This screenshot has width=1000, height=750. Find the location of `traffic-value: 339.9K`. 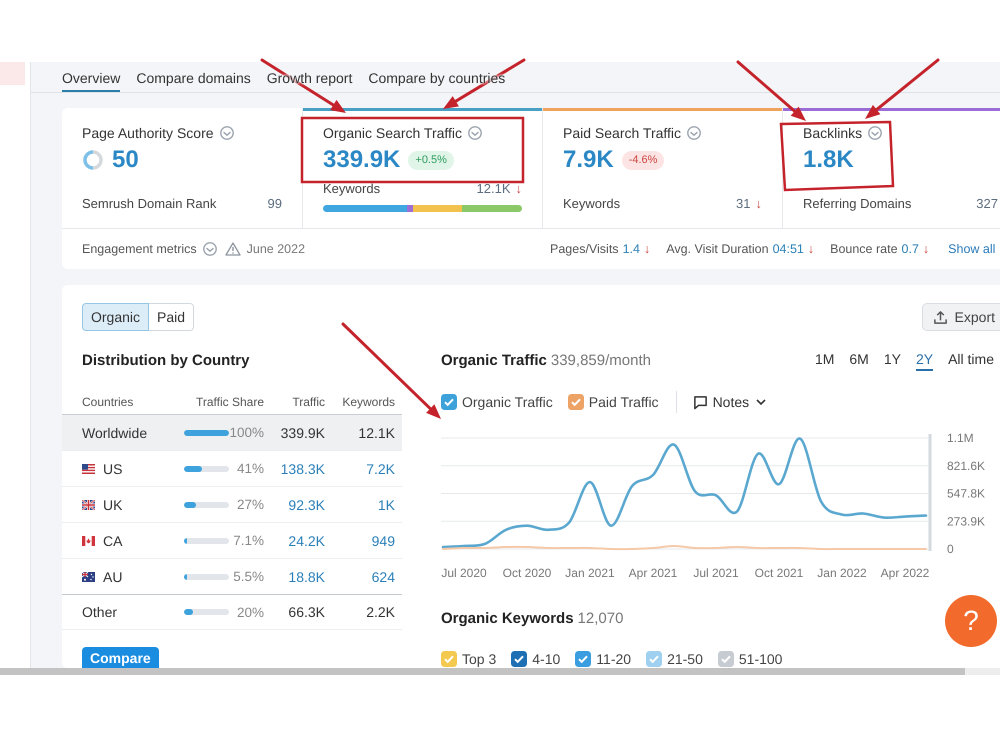

traffic-value: 339.9K is located at coordinates (302, 432).